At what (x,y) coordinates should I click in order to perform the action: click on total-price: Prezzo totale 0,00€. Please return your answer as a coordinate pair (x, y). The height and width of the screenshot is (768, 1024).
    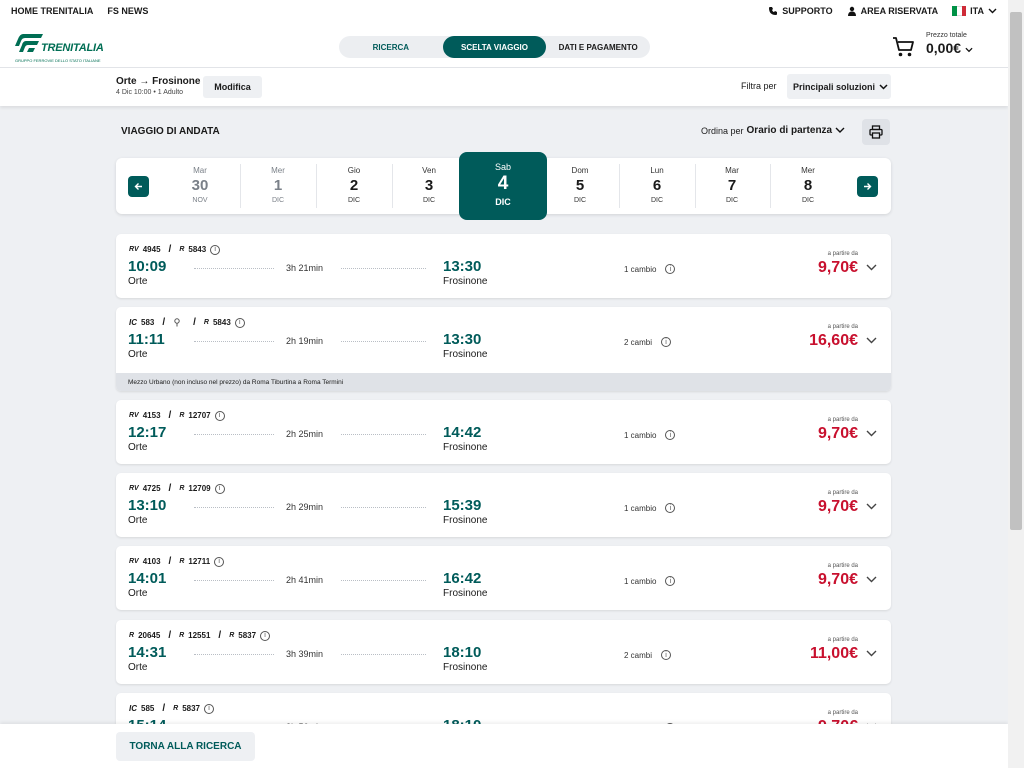
    Looking at the image, I should click on (949, 44).